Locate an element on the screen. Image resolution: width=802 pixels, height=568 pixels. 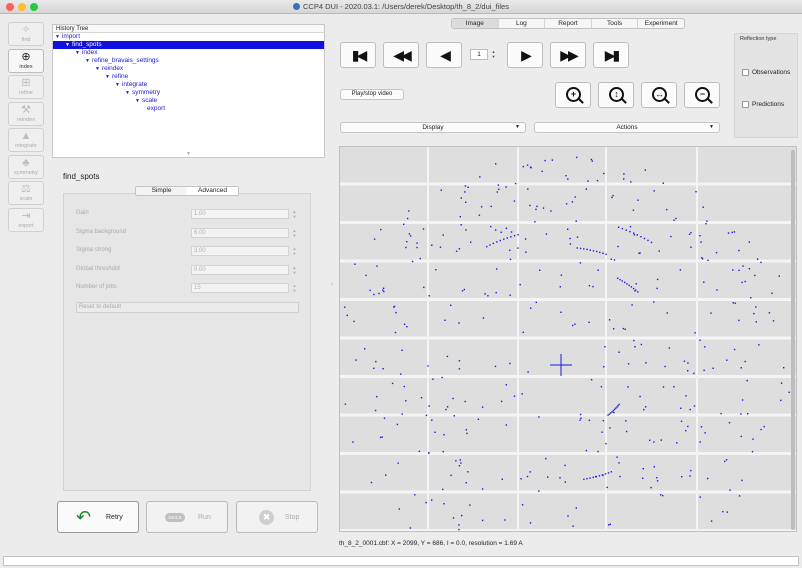
history-node-index: ▼ index is located at coordinates (188, 53).